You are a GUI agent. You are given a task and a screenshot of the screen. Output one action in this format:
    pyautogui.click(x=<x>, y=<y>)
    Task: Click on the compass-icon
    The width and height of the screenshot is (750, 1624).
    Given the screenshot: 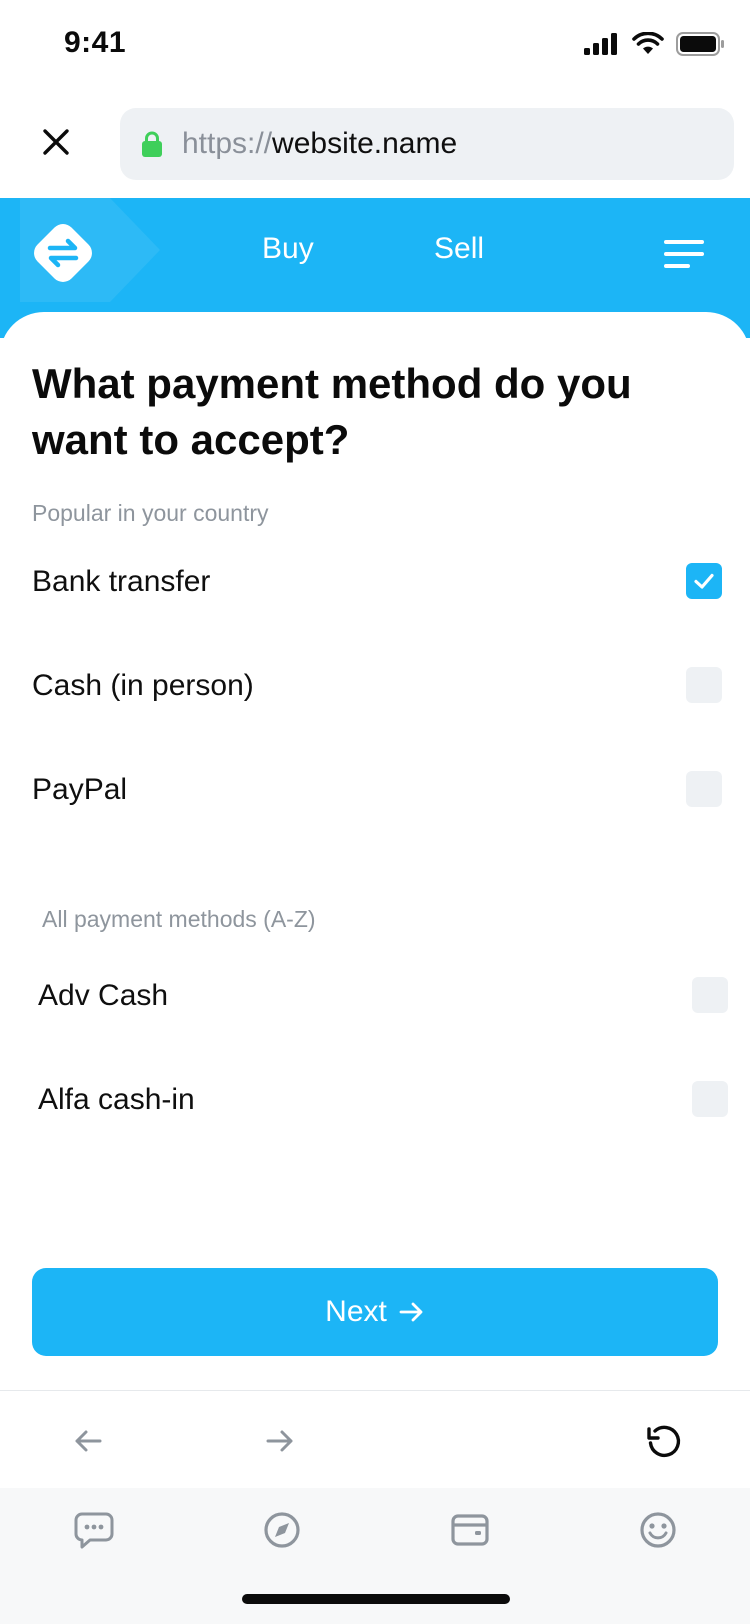 What is the action you would take?
    pyautogui.click(x=282, y=1530)
    